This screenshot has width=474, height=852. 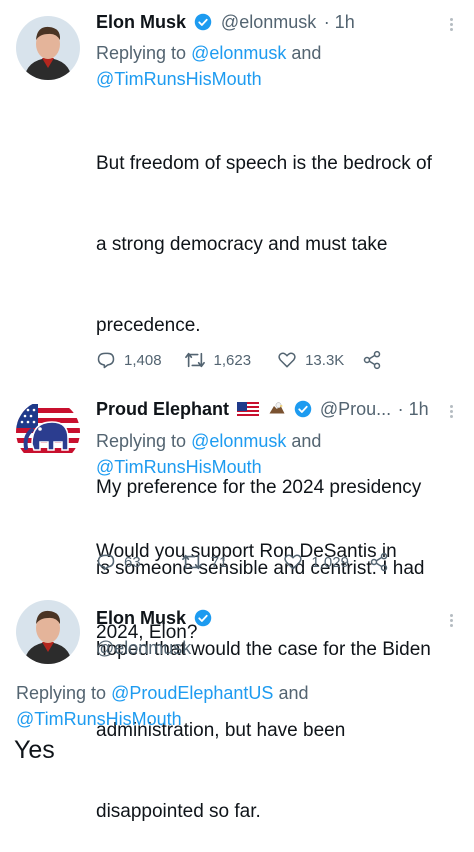 What do you see at coordinates (232, 360) in the screenshot?
I see `retweet-count: 1,623` at bounding box center [232, 360].